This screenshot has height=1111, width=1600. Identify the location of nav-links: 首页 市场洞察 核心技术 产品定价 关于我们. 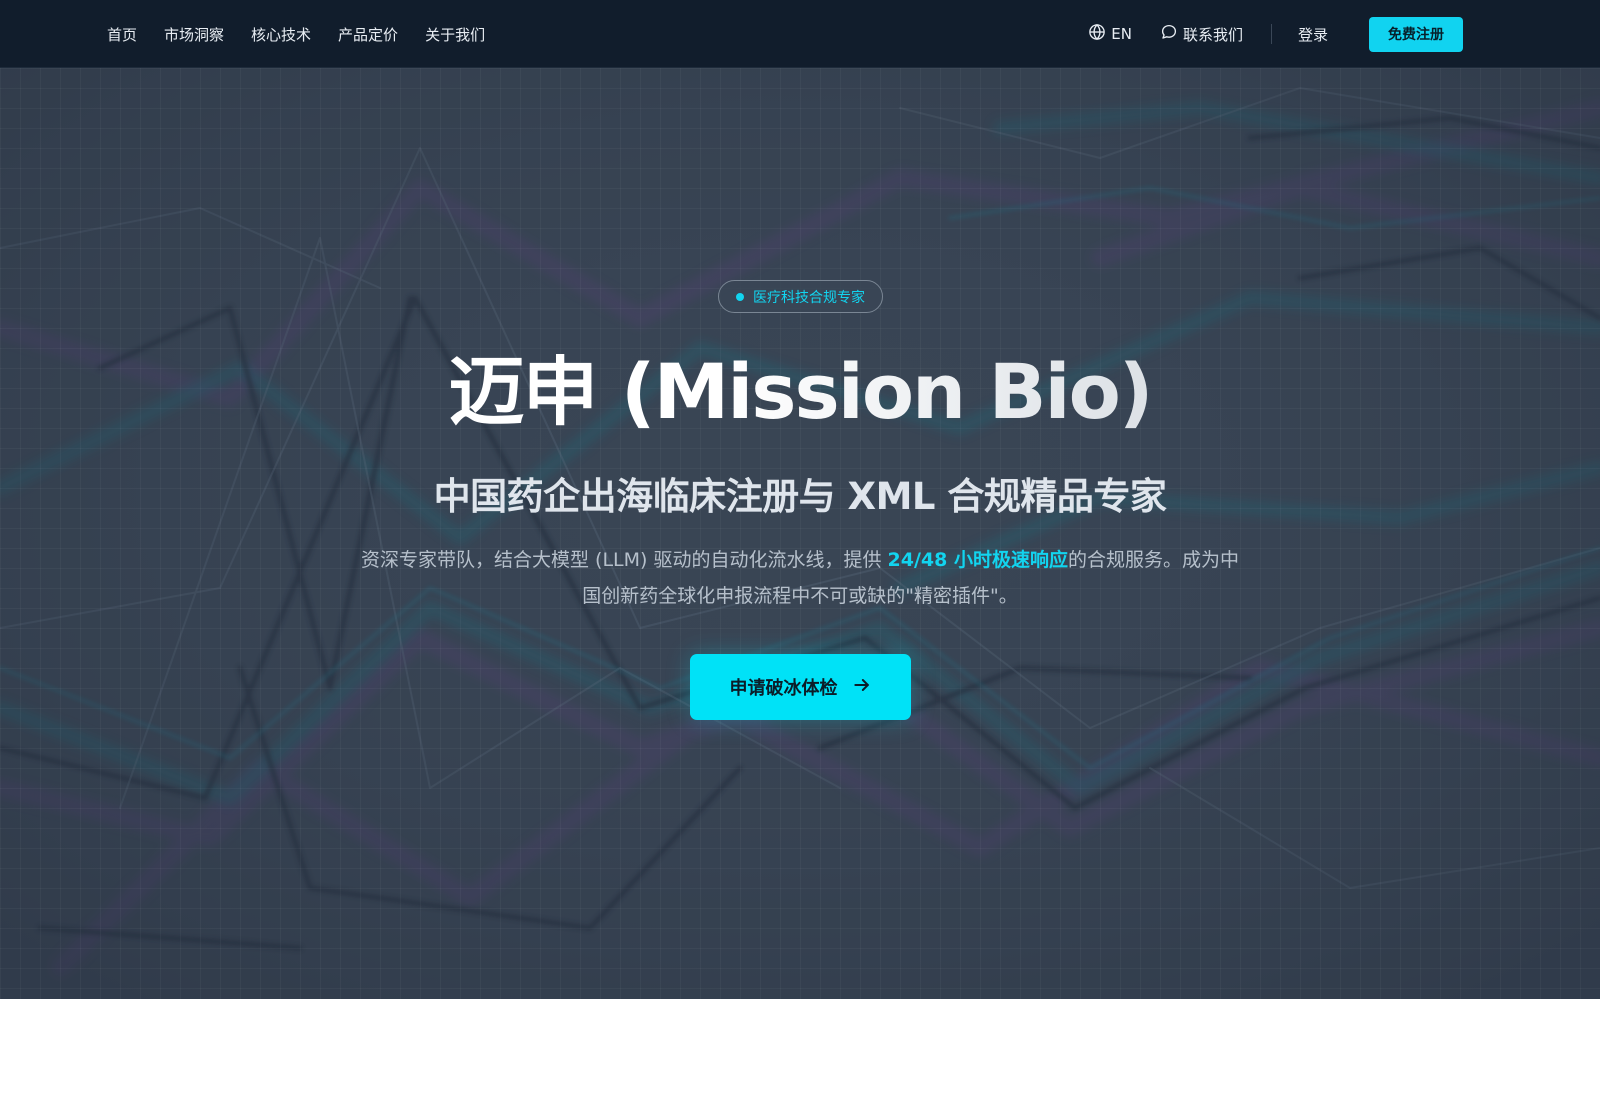
(309, 34).